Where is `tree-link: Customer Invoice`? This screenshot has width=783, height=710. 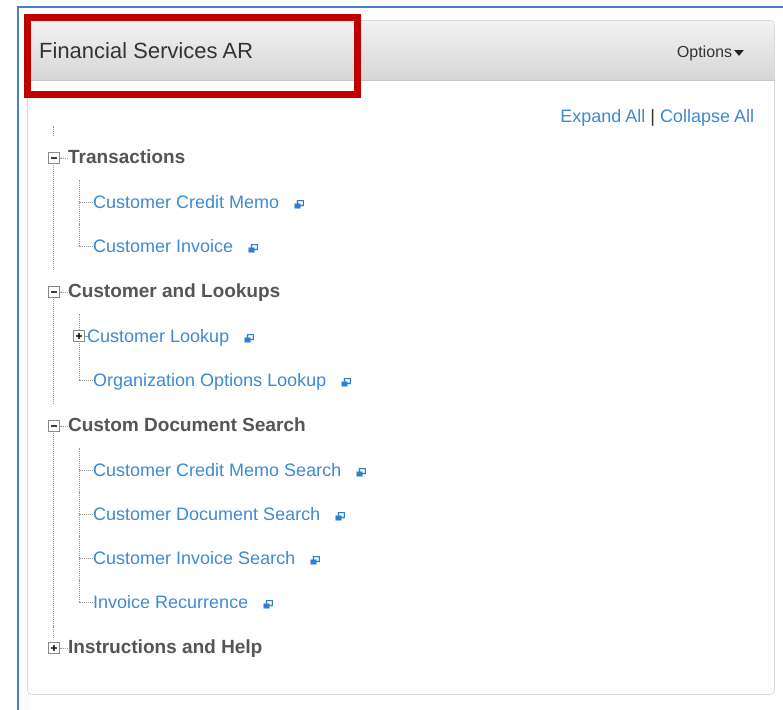
tree-link: Customer Invoice is located at coordinates (163, 246).